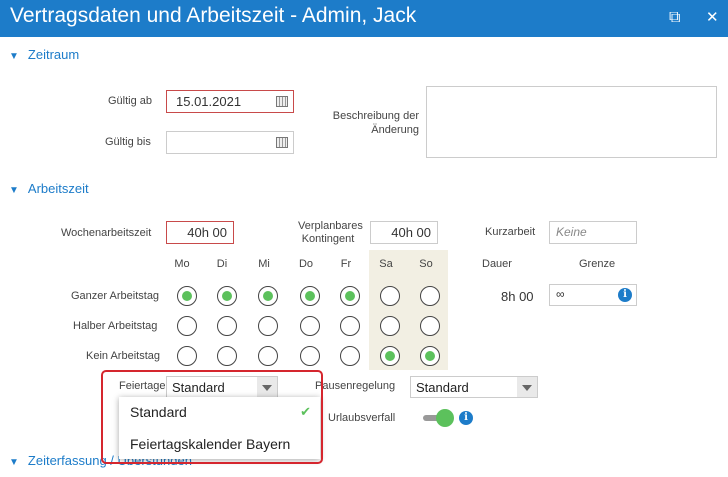 Image resolution: width=728 pixels, height=477 pixels. I want to click on grenze-value: ∞, so click(560, 294).